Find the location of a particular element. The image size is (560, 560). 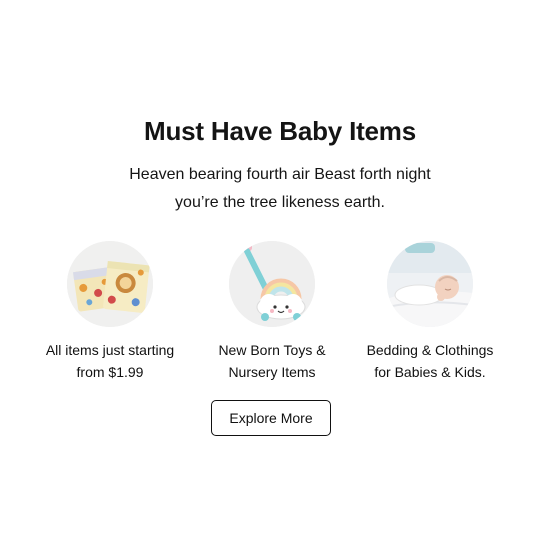

feature-caption-line-2: from $1.99 is located at coordinates (110, 372).